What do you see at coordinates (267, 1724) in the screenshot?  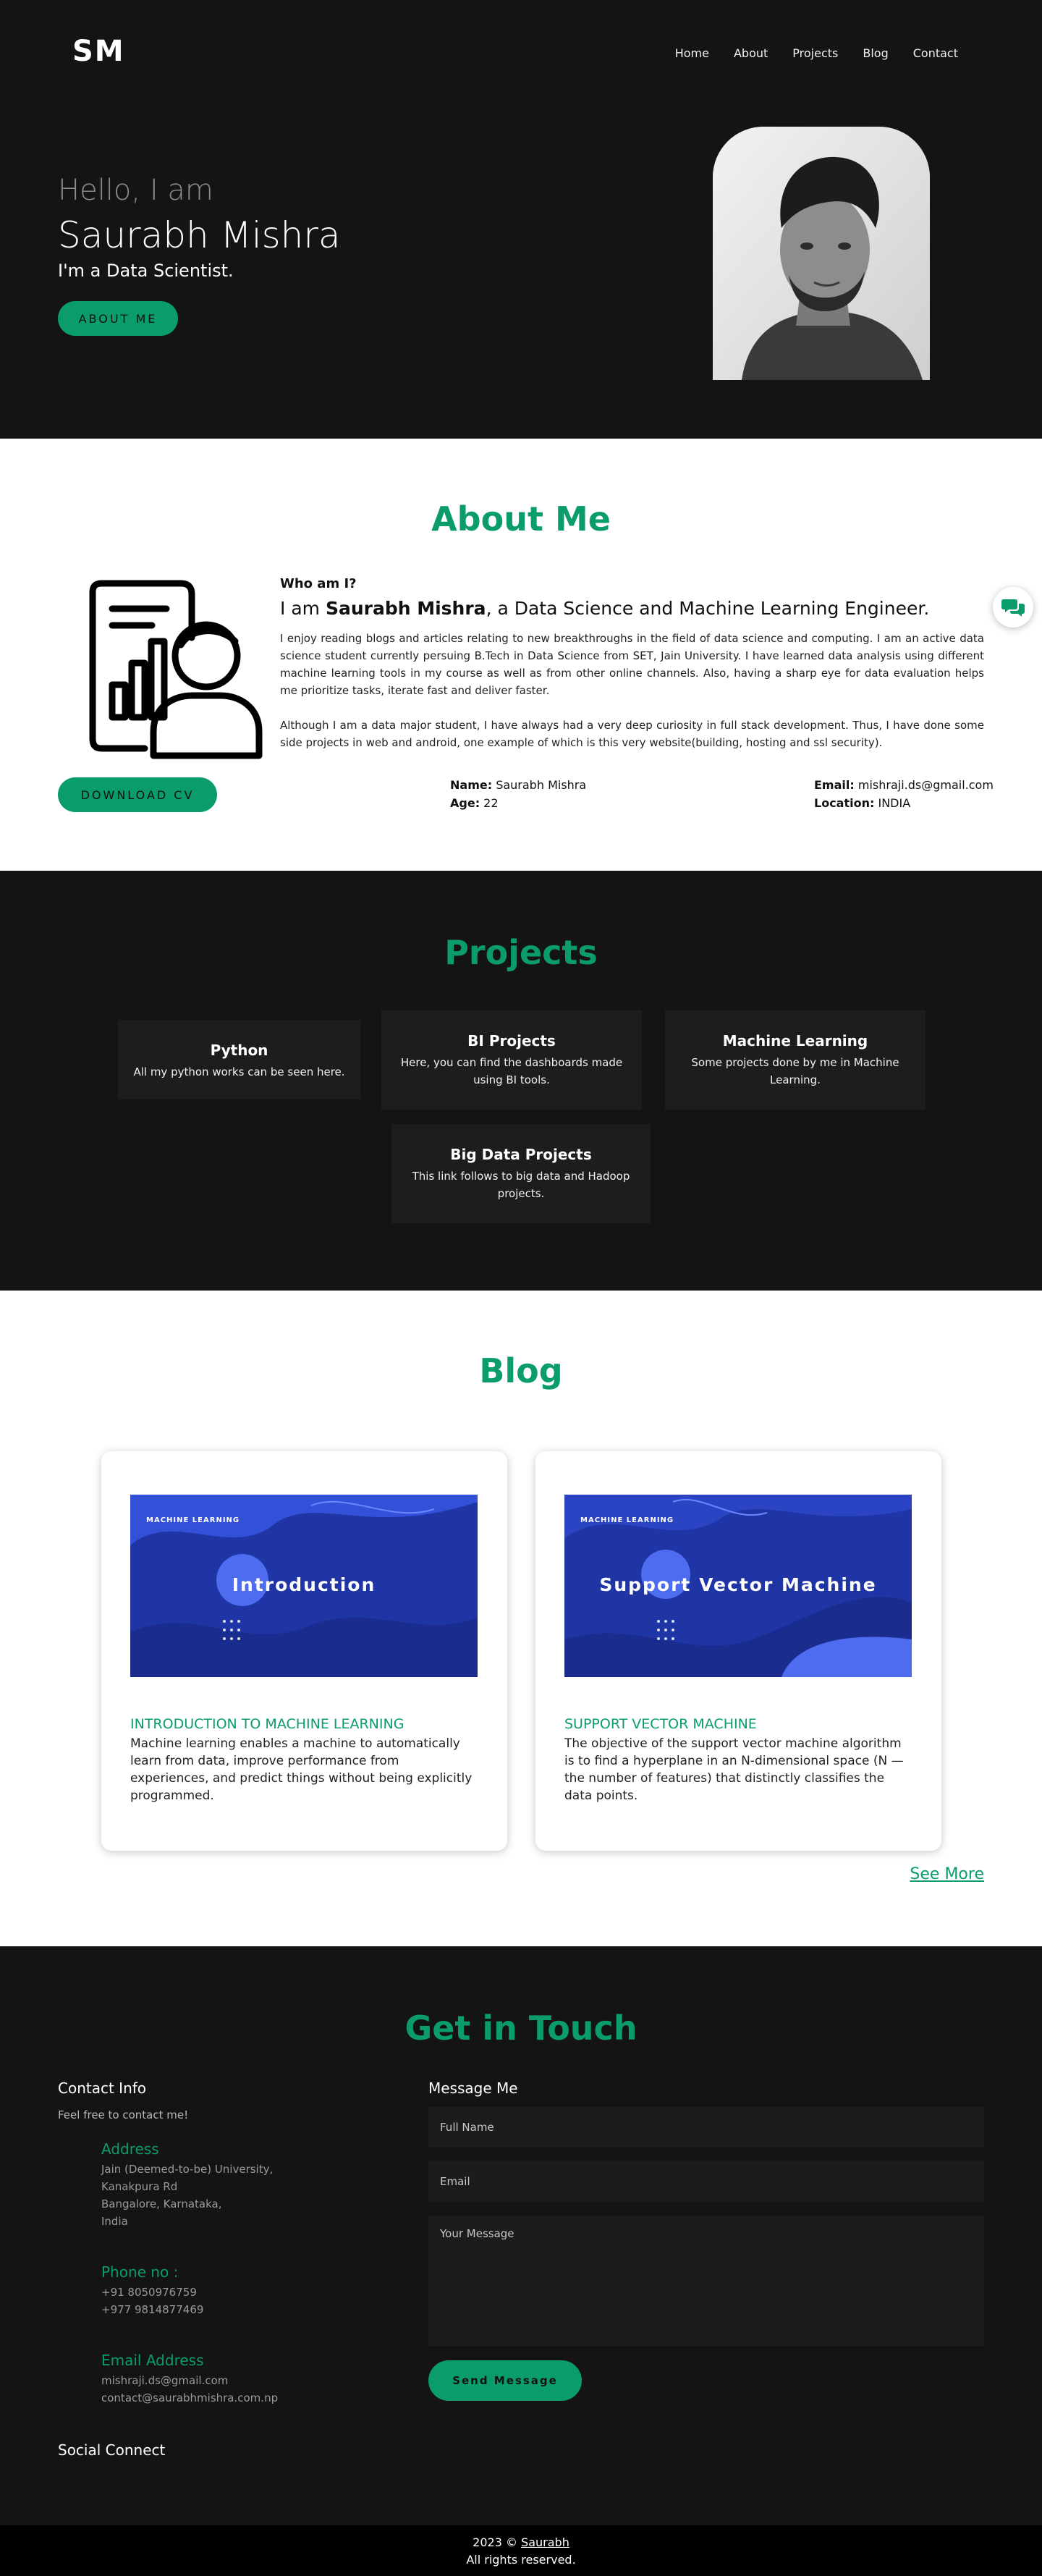 I see `blog-post-title: INTRODUCTION TO MACHINE LEARNING` at bounding box center [267, 1724].